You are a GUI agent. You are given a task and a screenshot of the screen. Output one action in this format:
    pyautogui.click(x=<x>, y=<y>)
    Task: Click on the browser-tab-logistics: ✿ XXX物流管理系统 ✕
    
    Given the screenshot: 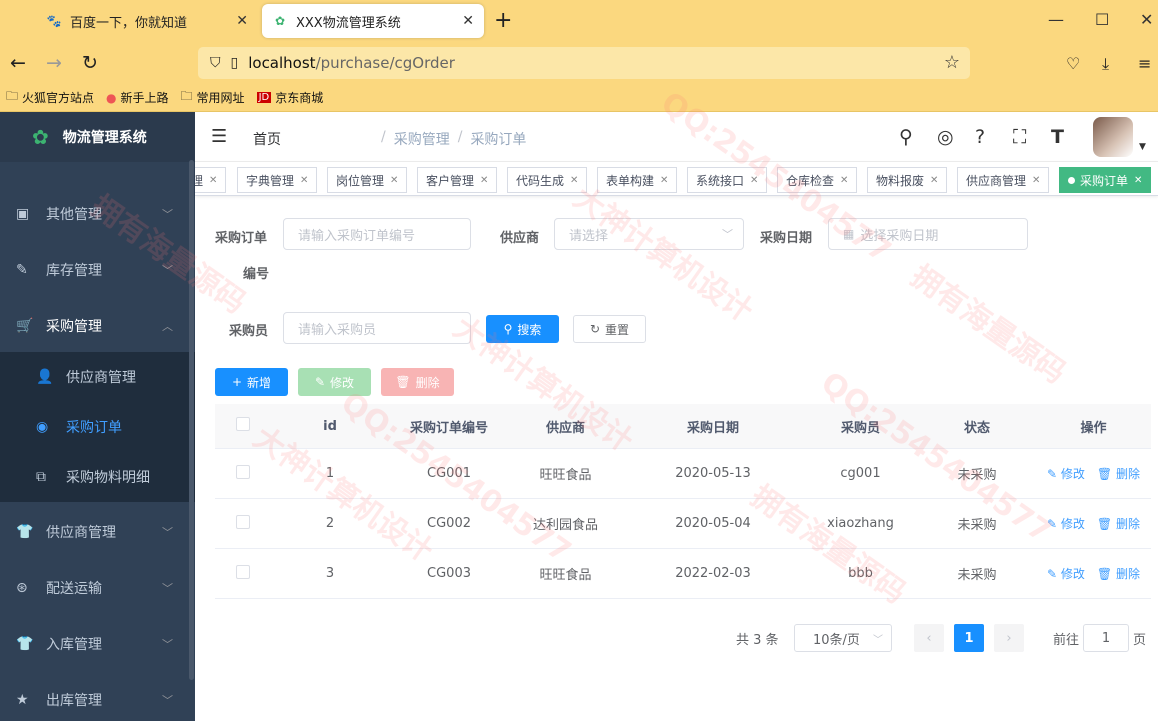 What is the action you would take?
    pyautogui.click(x=373, y=21)
    